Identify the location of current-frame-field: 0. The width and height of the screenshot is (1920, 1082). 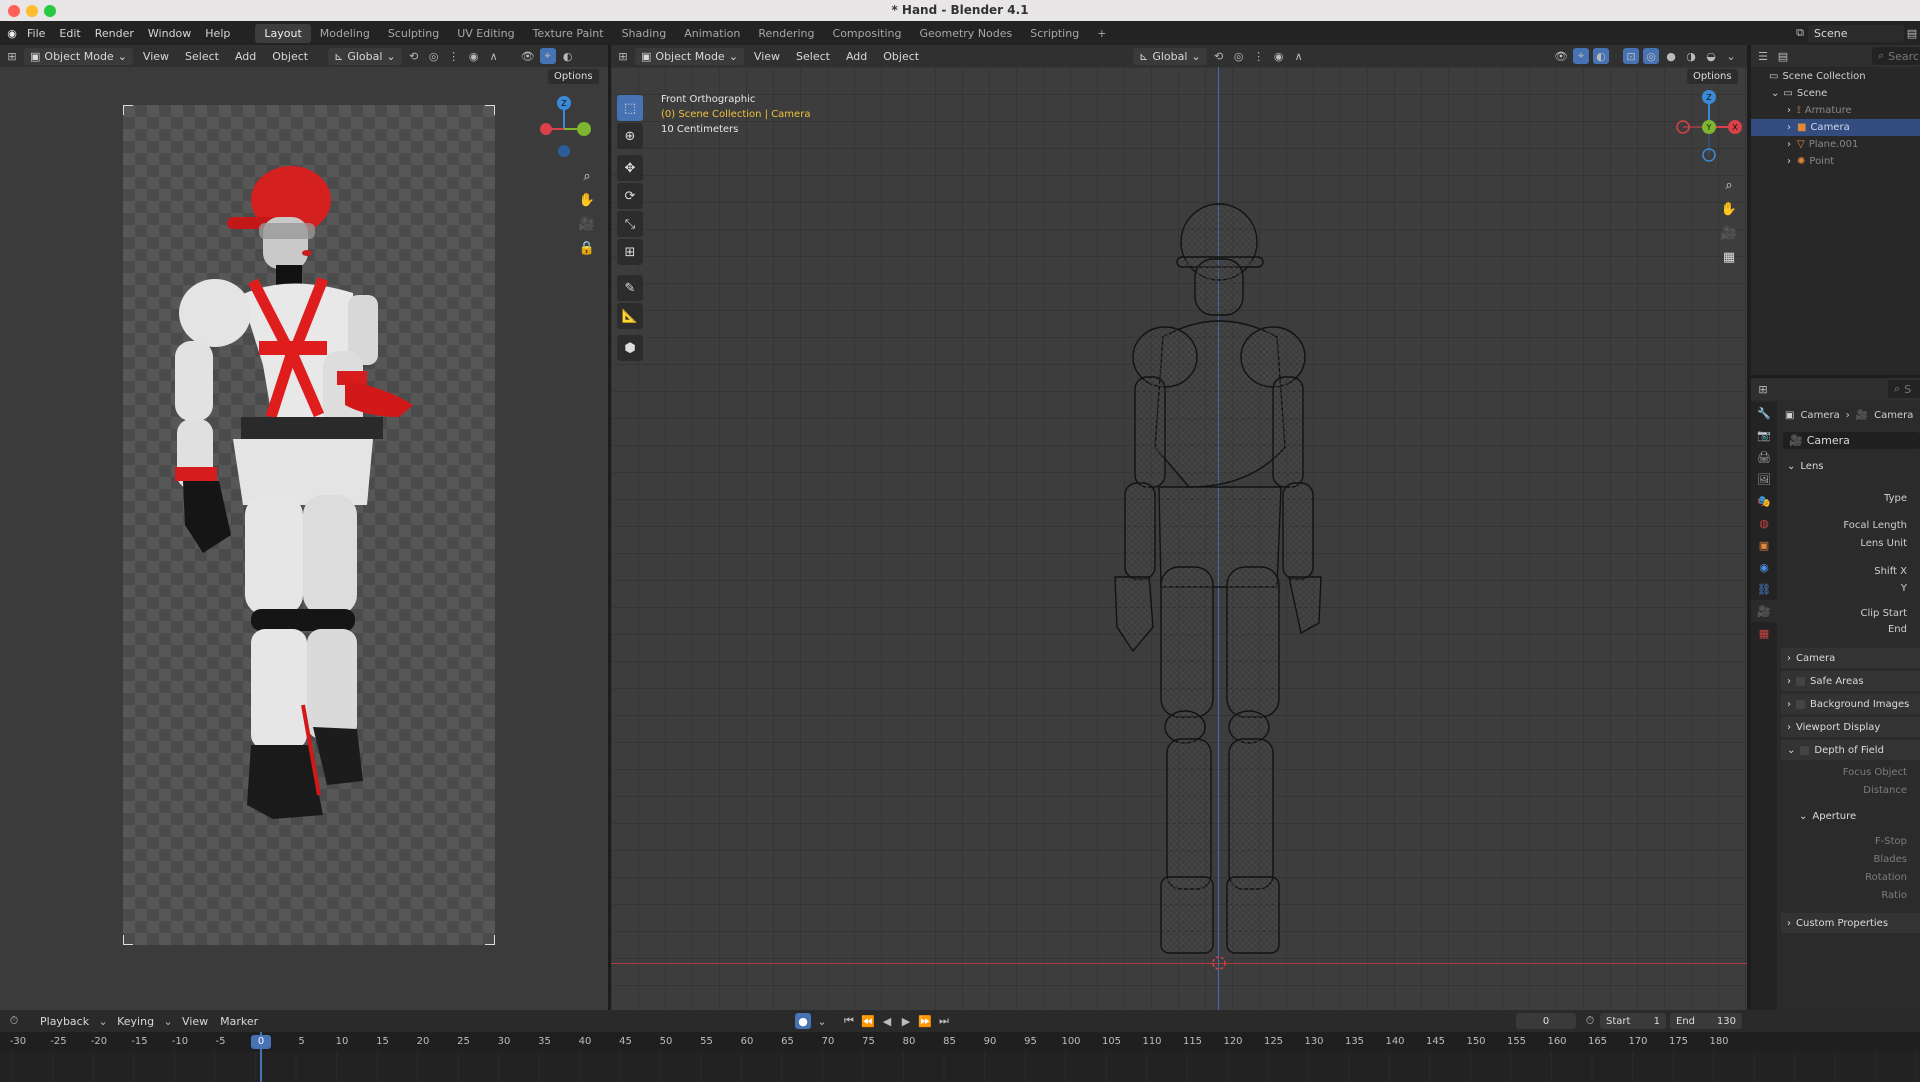
(1546, 1021).